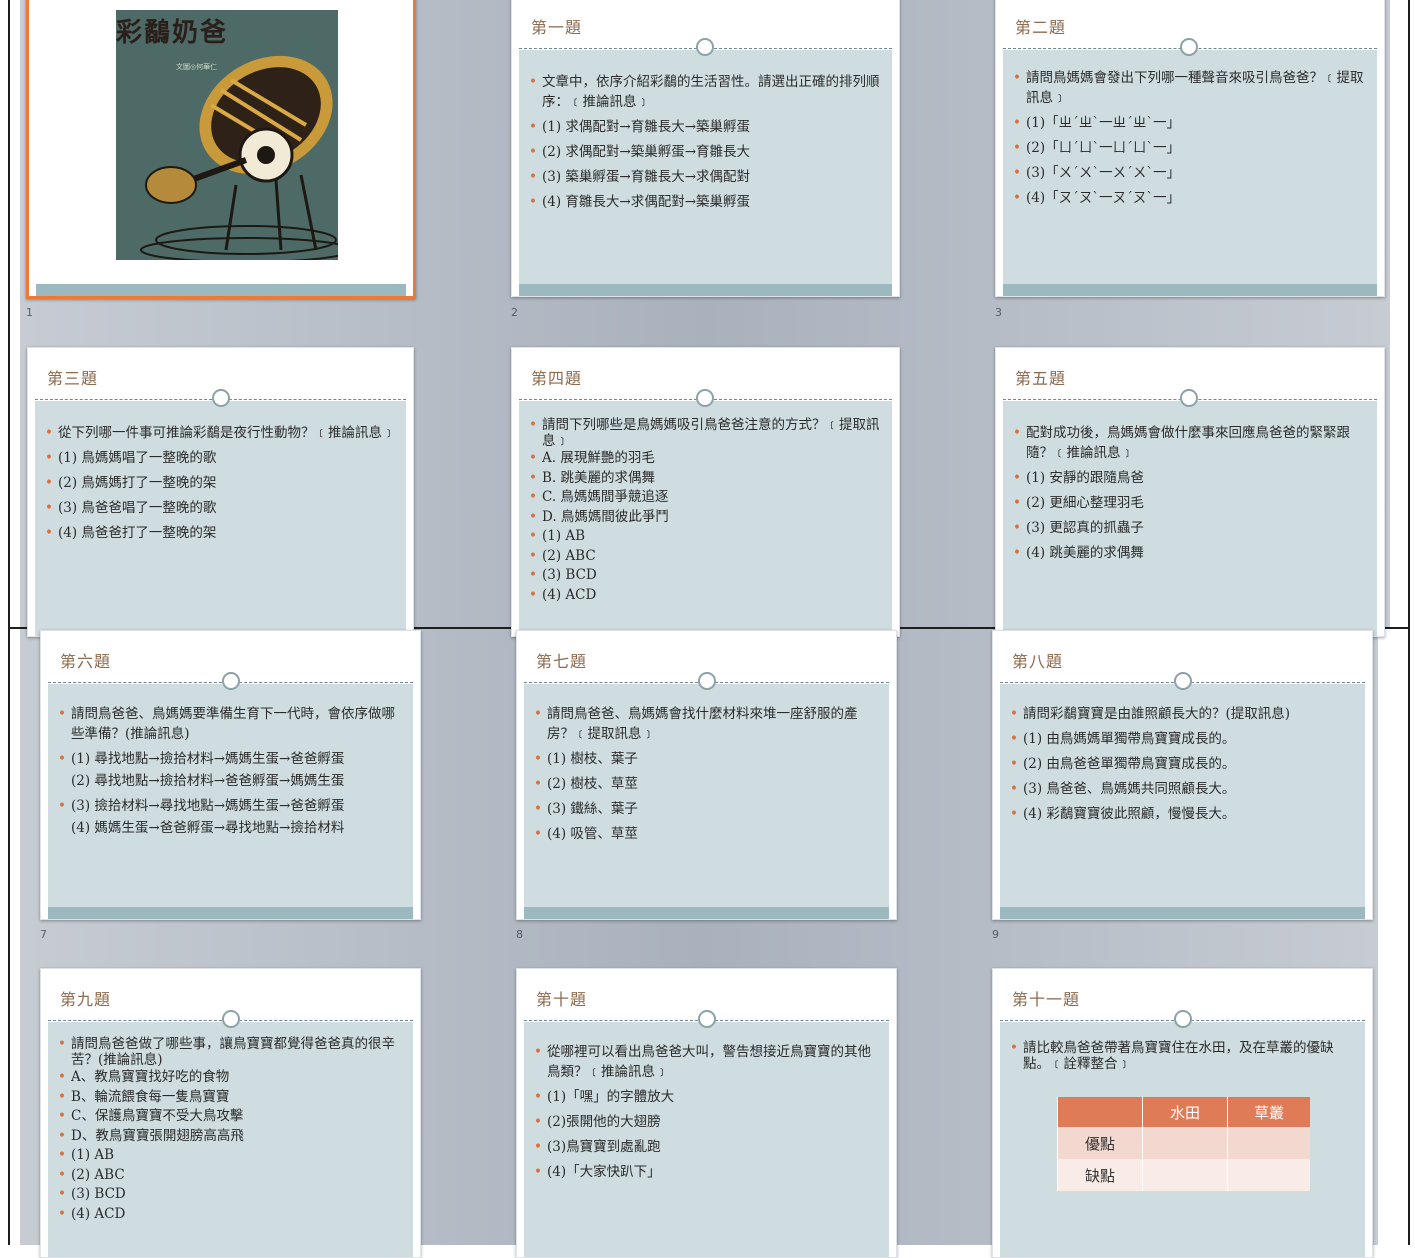 The image size is (1415, 1258). I want to click on list-item: 請比較鳥爸爸帶著鳥寶寶住在水田，及在草叢的優缺點。﹝詮釋整合﹞, so click(1182, 1056).